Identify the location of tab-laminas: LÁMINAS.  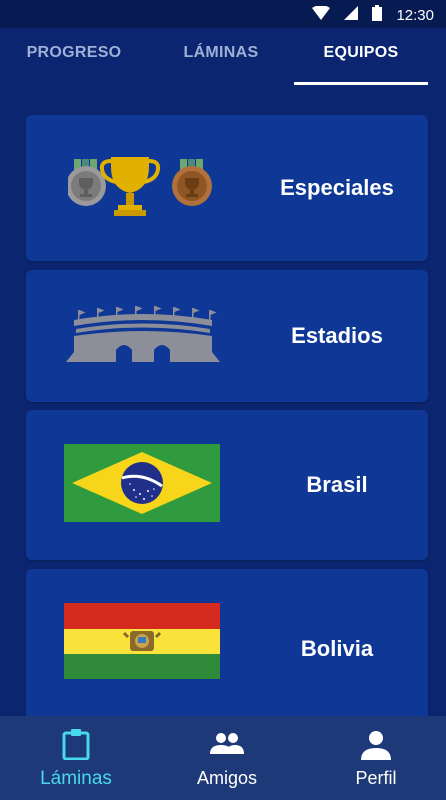
(221, 57).